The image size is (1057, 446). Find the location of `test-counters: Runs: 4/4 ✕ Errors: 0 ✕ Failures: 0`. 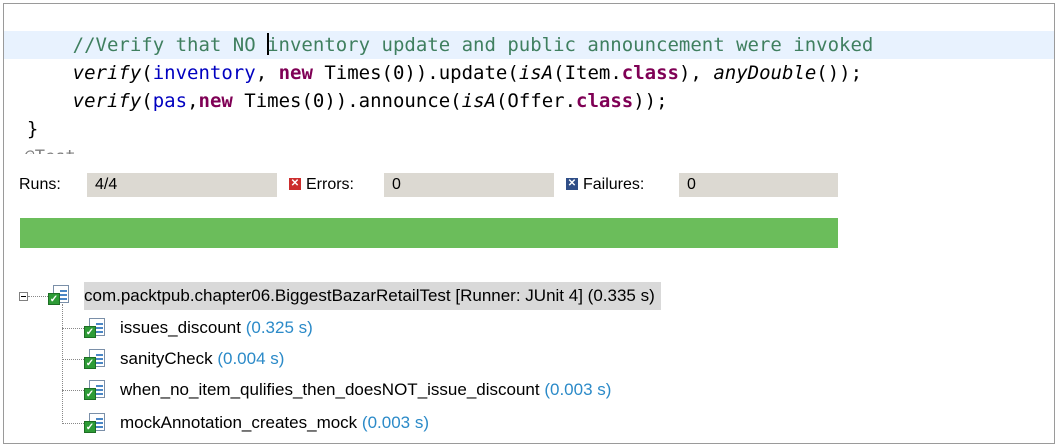

test-counters: Runs: 4/4 ✕ Errors: 0 ✕ Failures: 0 is located at coordinates (529, 185).